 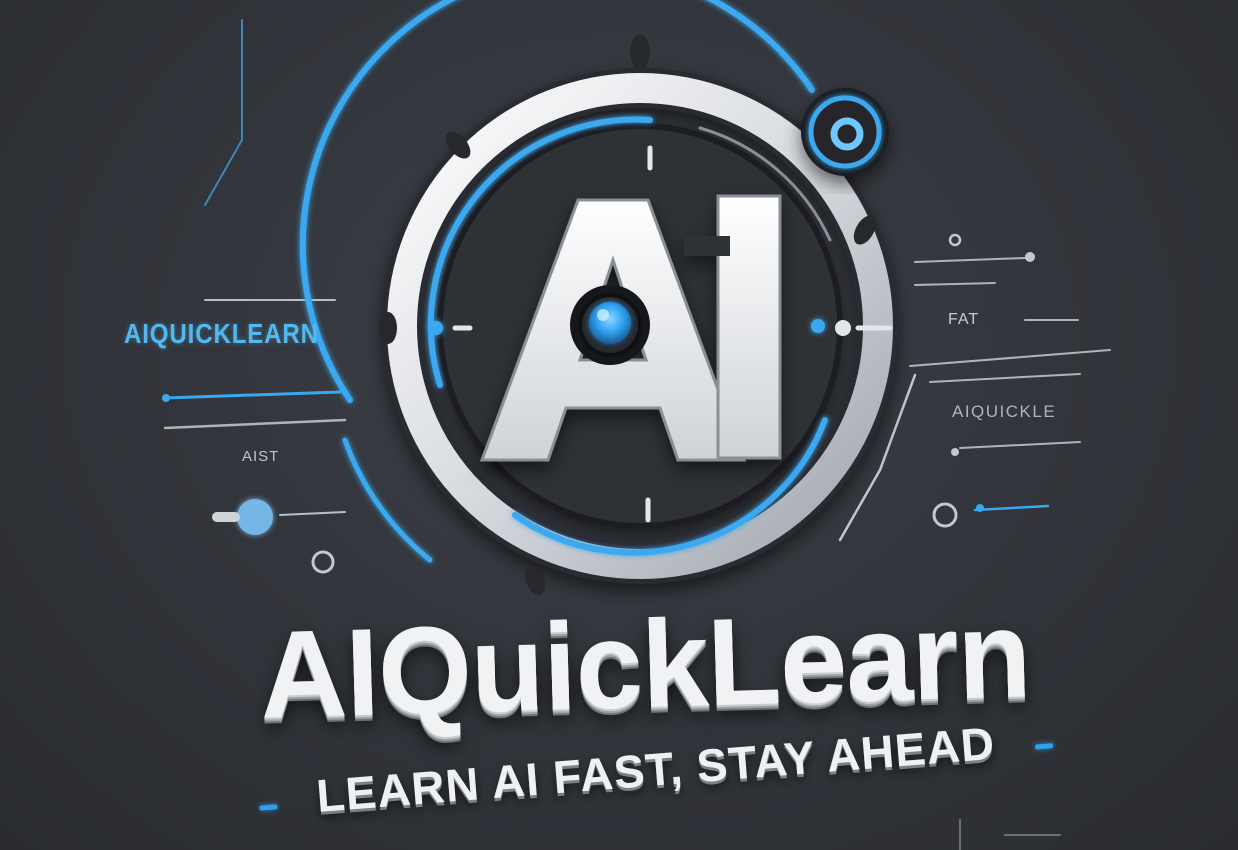 I want to click on side-small-label-right: FAT, so click(x=964, y=319).